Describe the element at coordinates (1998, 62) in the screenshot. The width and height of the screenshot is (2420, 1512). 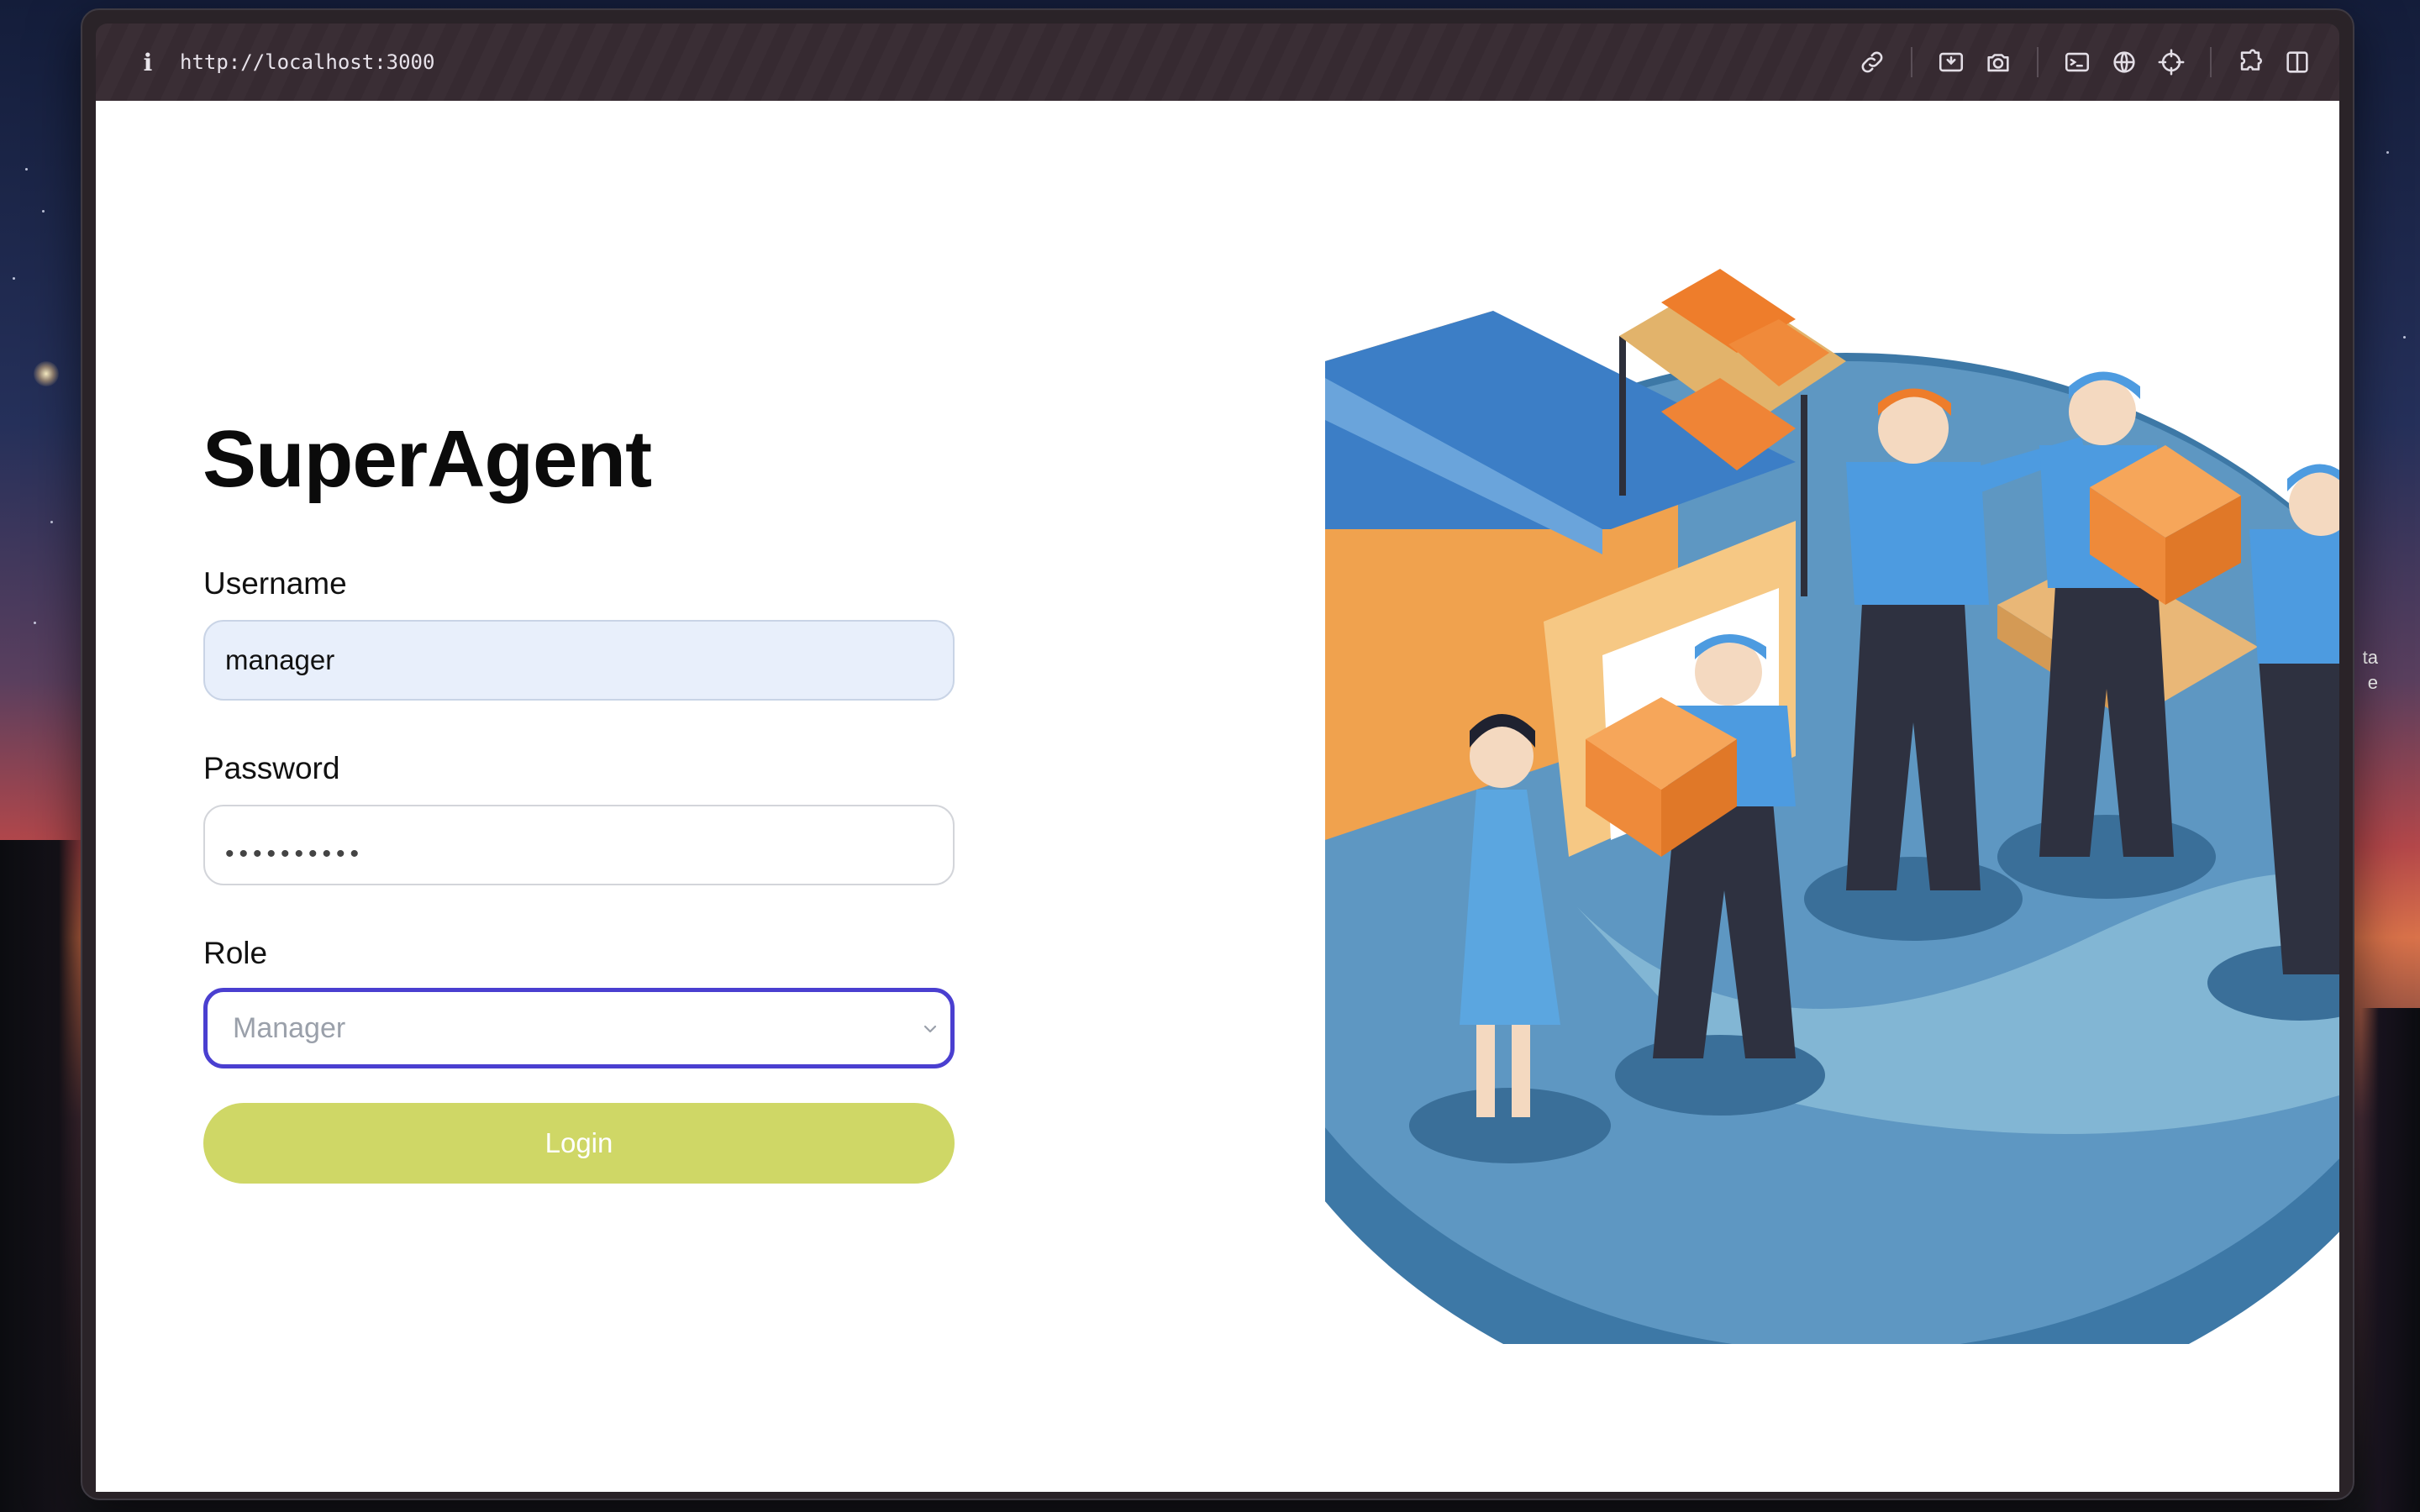
I see `camera-icon` at that location.